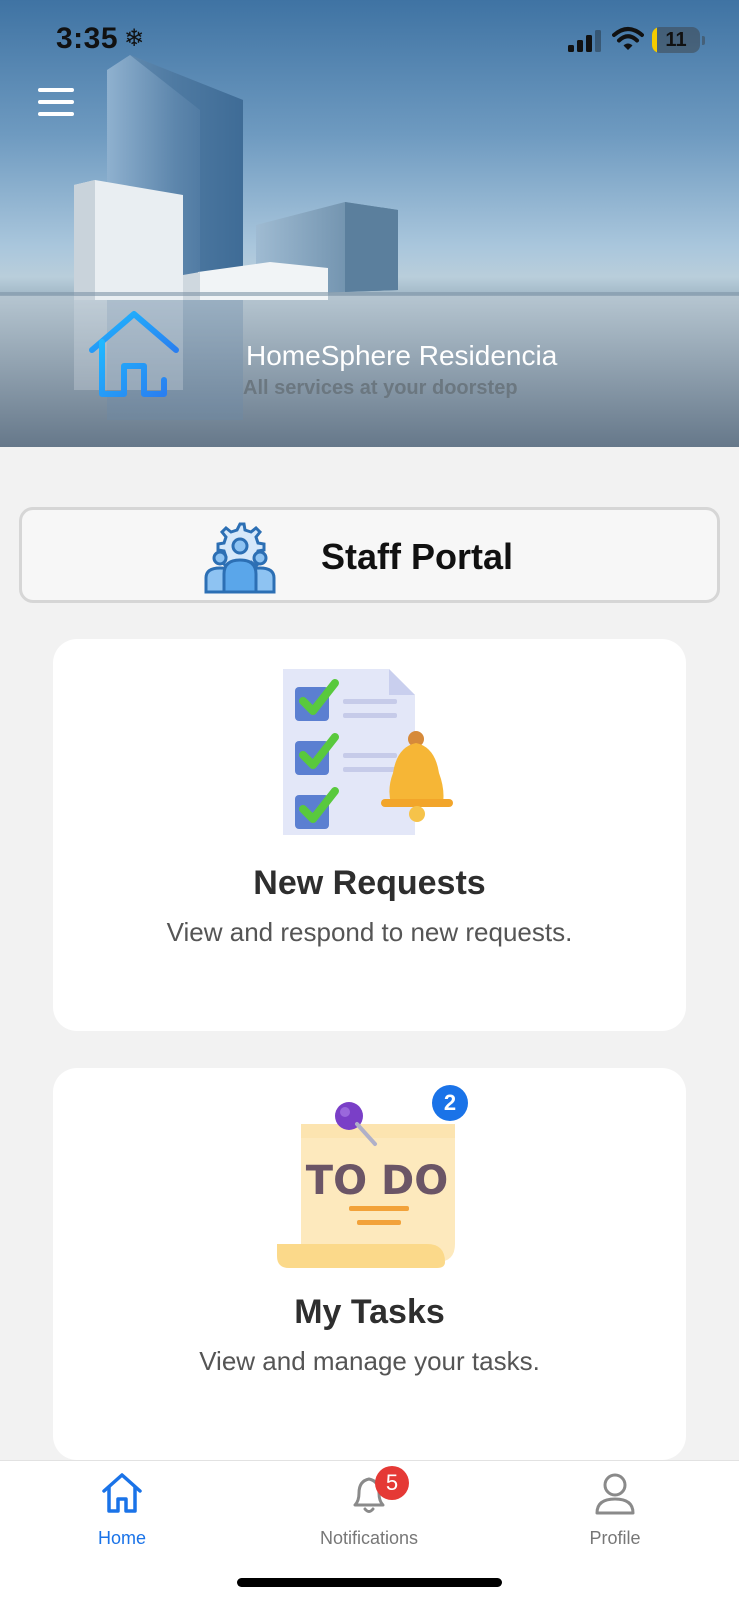  I want to click on staff-portal-header: Staff Portal, so click(369, 555).